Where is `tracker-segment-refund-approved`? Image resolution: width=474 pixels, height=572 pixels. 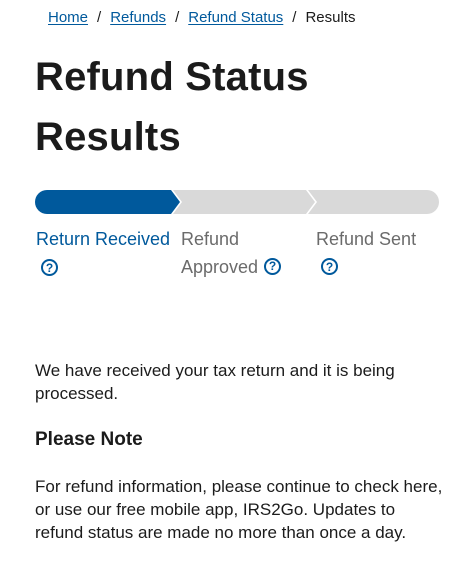 tracker-segment-refund-approved is located at coordinates (244, 202).